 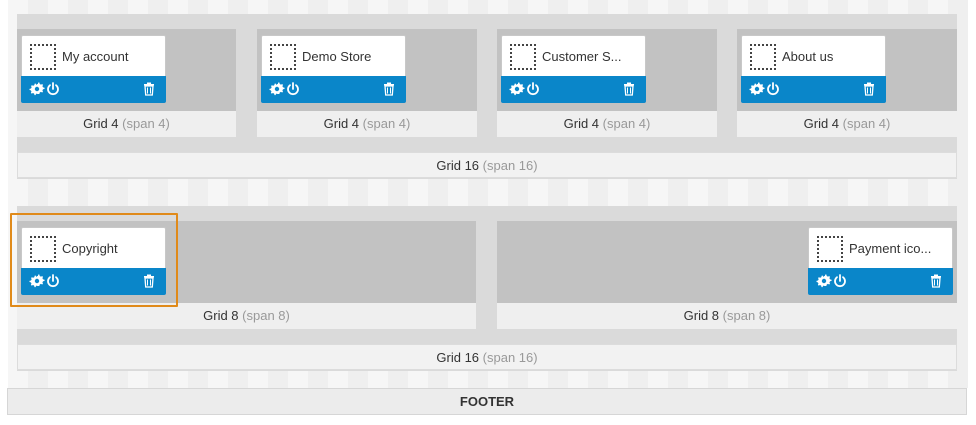 What do you see at coordinates (808, 56) in the screenshot?
I see `module-title: About us` at bounding box center [808, 56].